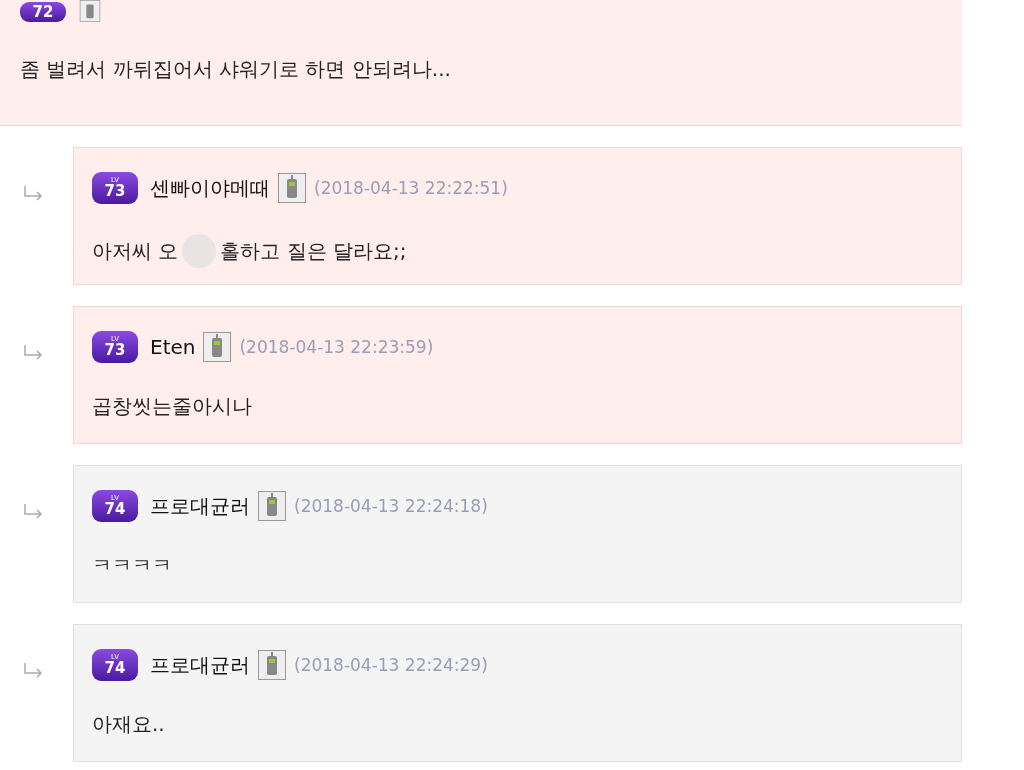 Image resolution: width=1024 pixels, height=770 pixels. What do you see at coordinates (313, 251) in the screenshot?
I see `comment-text: 홀하고 질은 달라요;;` at bounding box center [313, 251].